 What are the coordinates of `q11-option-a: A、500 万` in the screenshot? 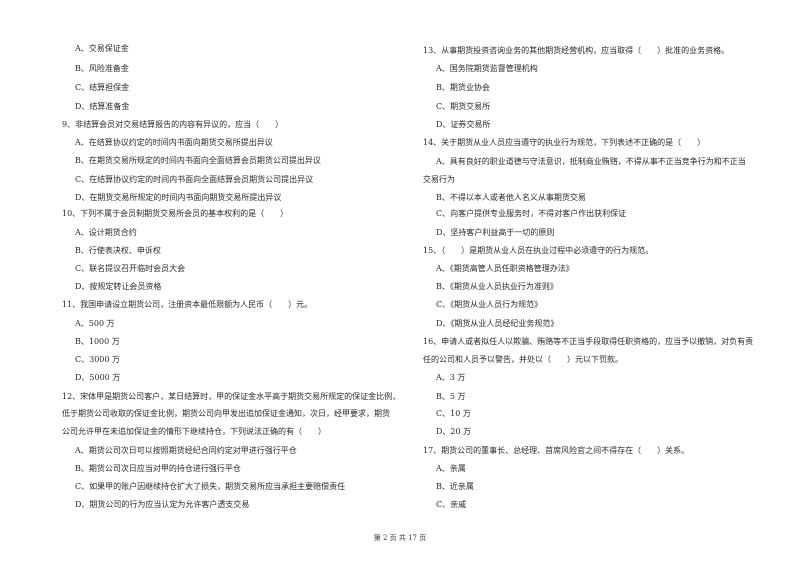 It's located at (95, 323).